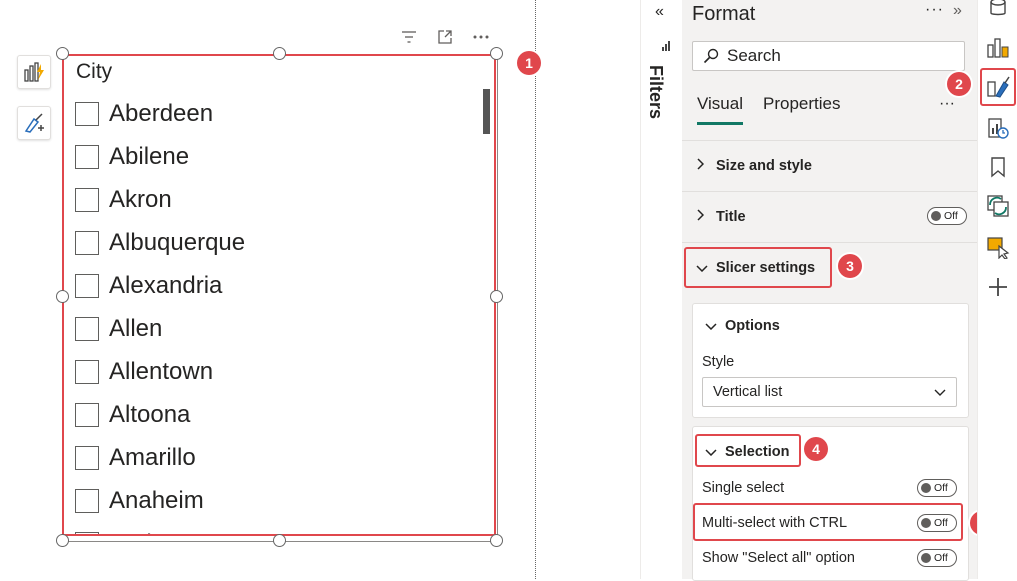 The height and width of the screenshot is (581, 1017). What do you see at coordinates (998, 287) in the screenshot?
I see `add-pane-icon` at bounding box center [998, 287].